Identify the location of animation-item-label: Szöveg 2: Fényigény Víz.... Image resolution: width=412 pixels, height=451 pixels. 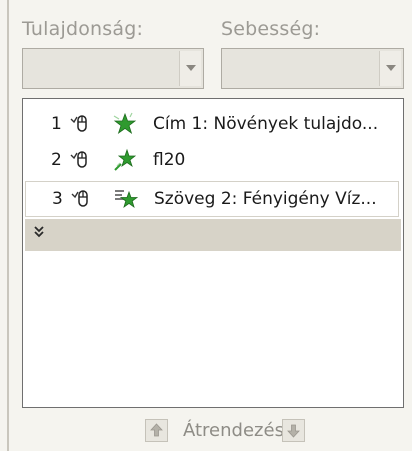
(265, 199).